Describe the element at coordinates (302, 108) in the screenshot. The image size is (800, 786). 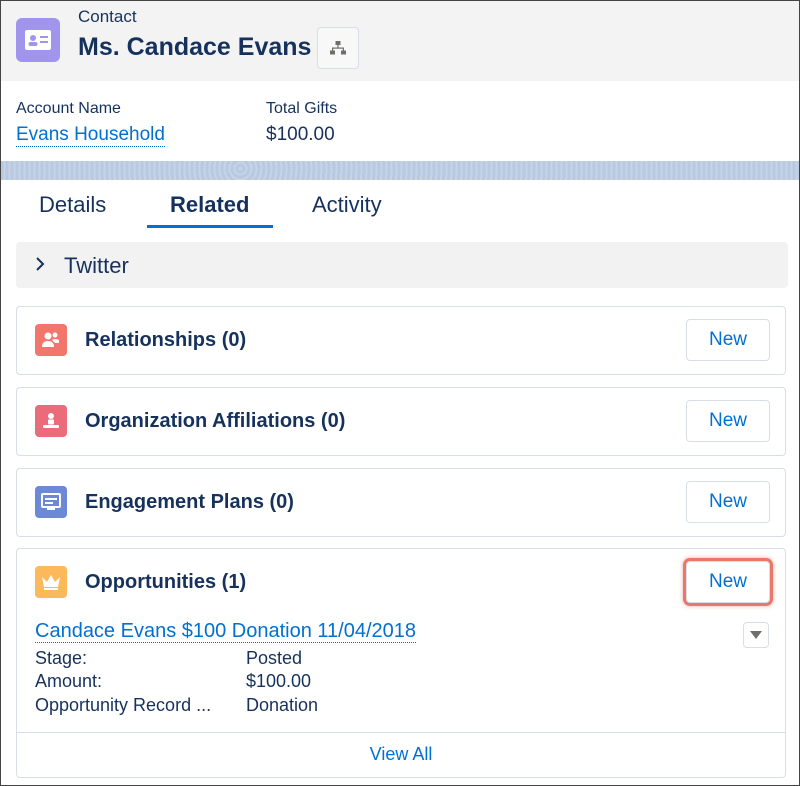
I see `total-gifts-label: Total Gifts` at that location.